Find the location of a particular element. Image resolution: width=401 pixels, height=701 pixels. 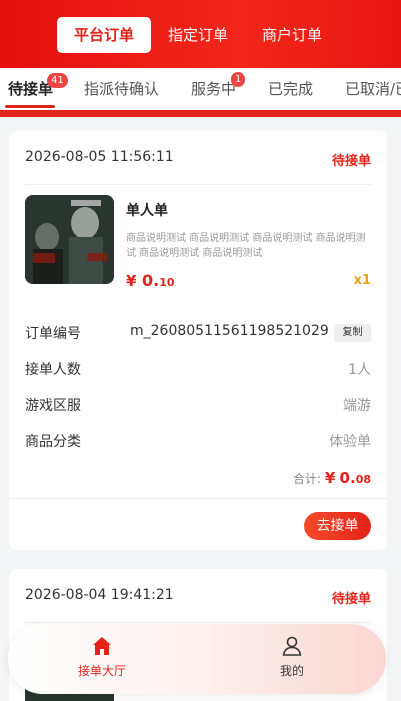

product-price: ¥ 0.10 is located at coordinates (150, 280).